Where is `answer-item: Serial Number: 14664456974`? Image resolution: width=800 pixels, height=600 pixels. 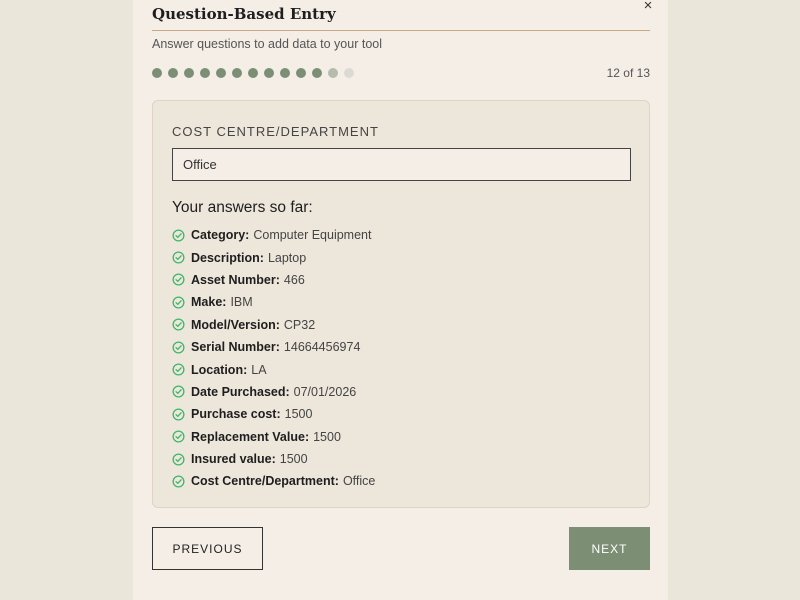
answer-item: Serial Number: 14664456974 is located at coordinates (273, 347).